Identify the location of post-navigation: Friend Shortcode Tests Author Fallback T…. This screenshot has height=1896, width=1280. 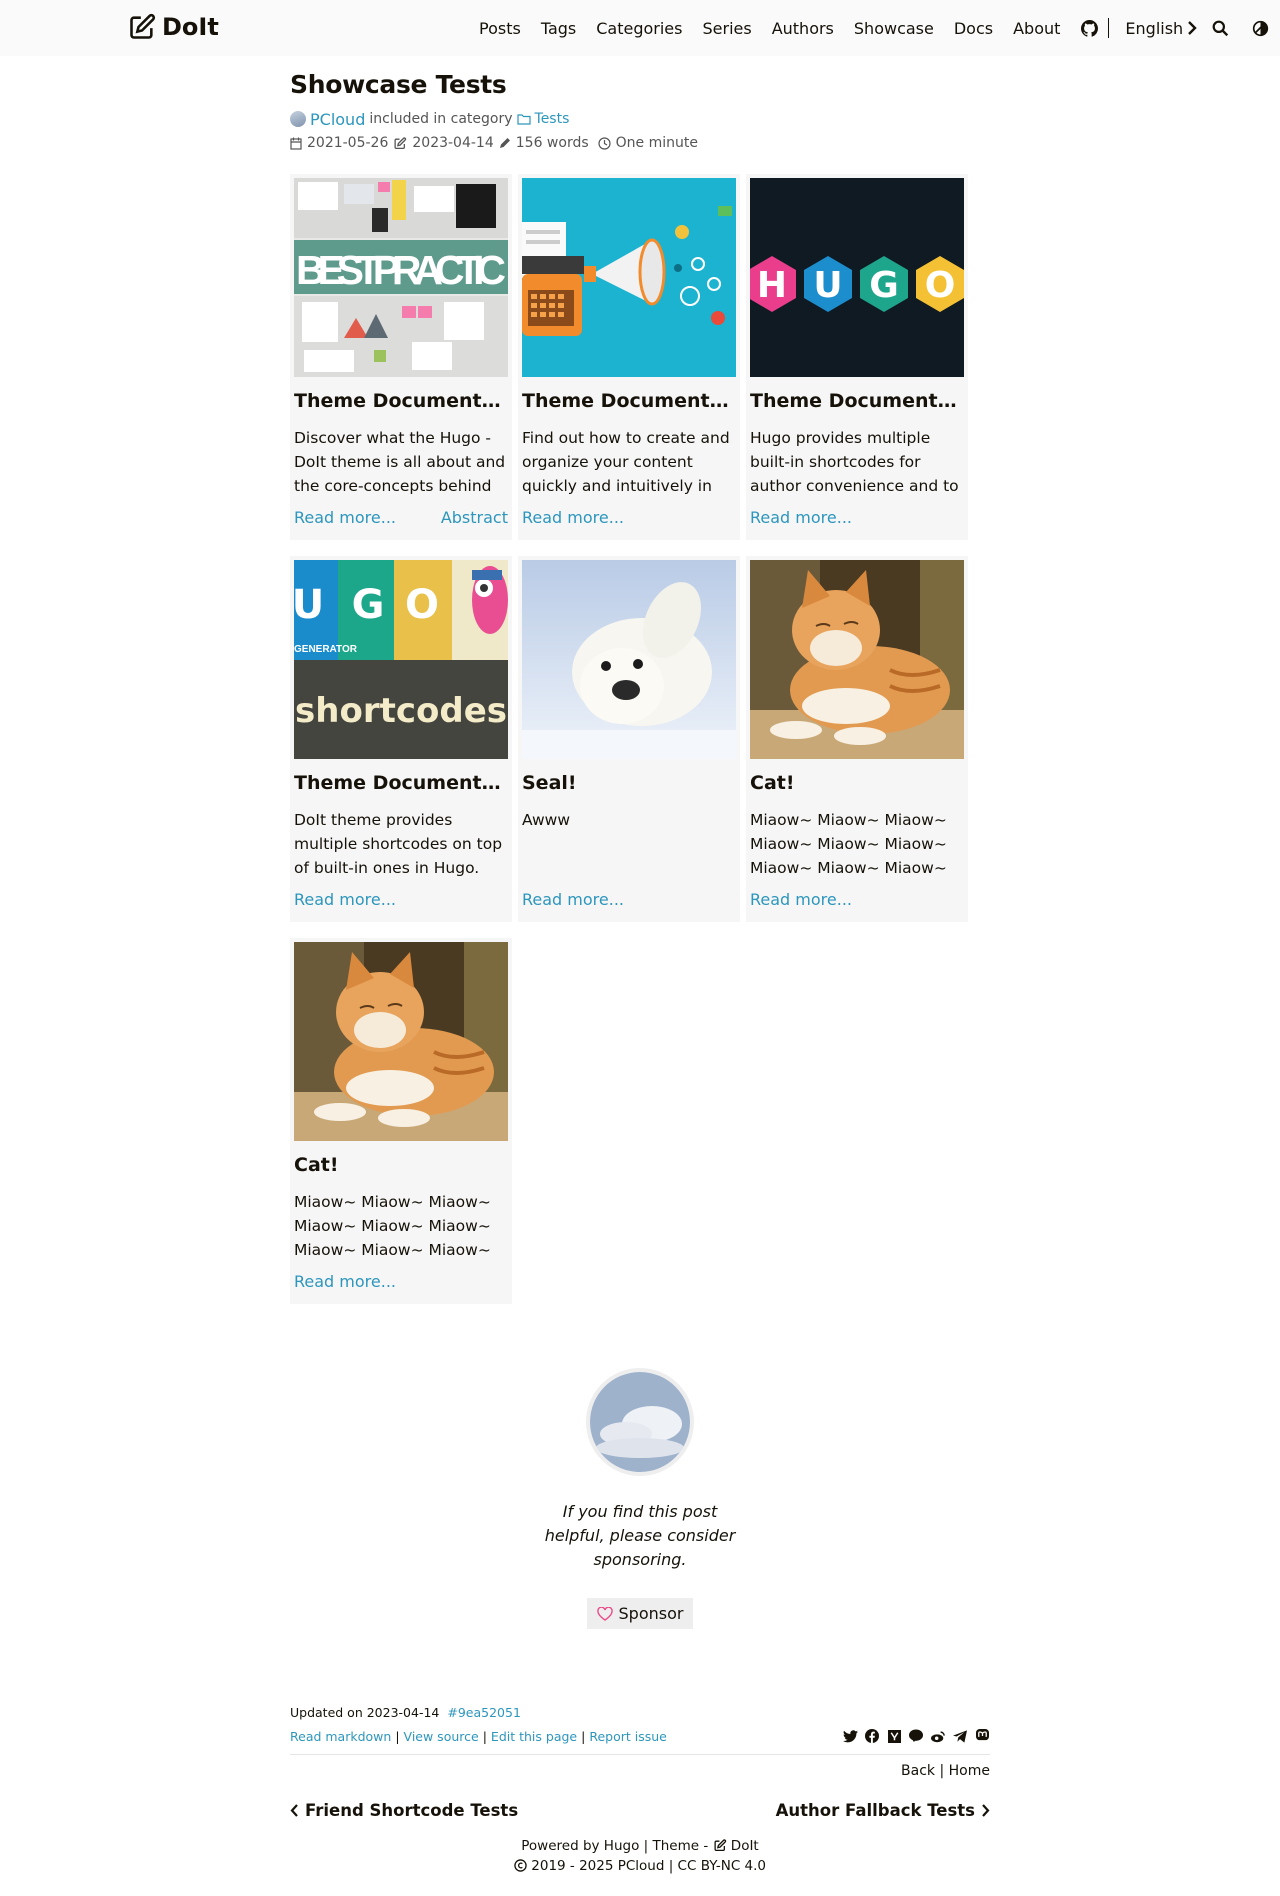
(640, 1810).